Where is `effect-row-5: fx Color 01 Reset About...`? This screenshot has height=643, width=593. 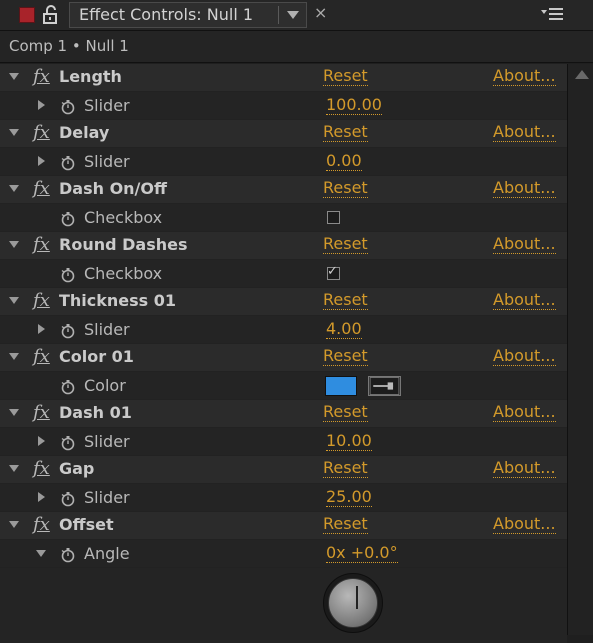 effect-row-5: fx Color 01 Reset About... is located at coordinates (283, 358).